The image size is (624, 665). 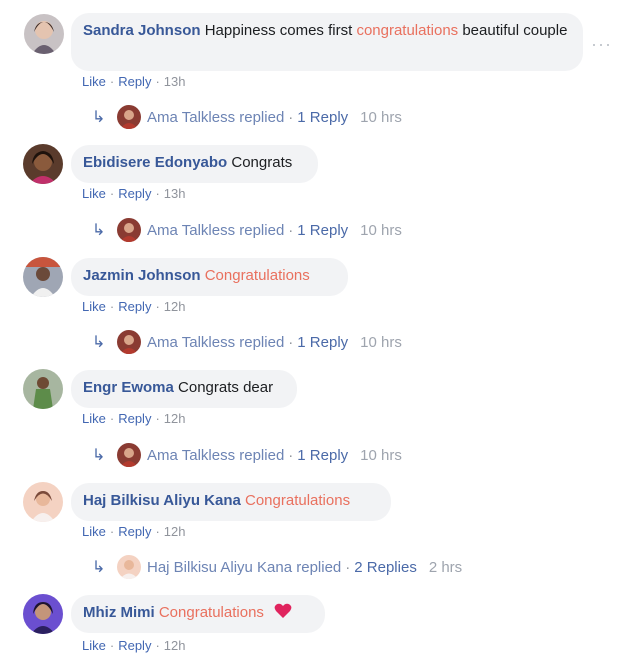 What do you see at coordinates (128, 387) in the screenshot?
I see `comment-author: Engr Ewoma` at bounding box center [128, 387].